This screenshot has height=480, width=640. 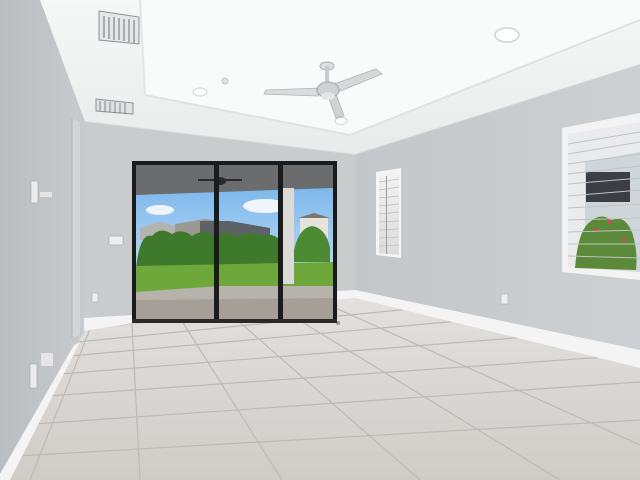 I want to click on outdoor-view, so click(x=234, y=242).